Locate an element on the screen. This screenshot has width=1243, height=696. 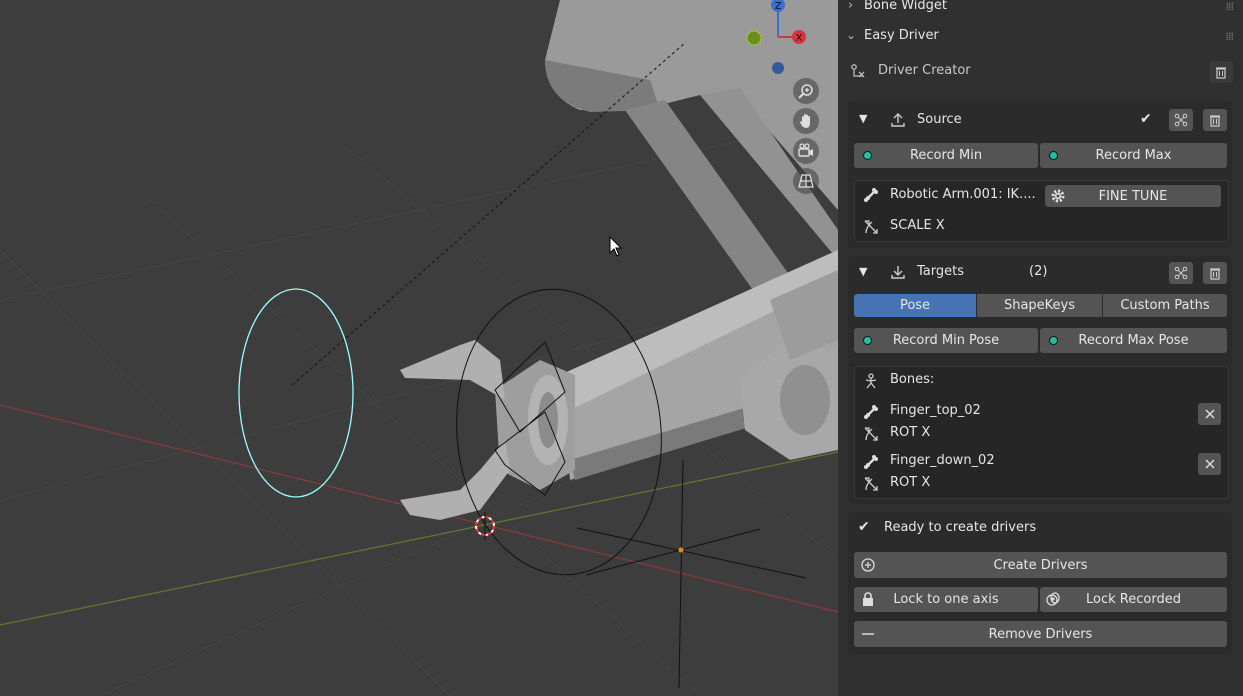
record-max-button: Record Max is located at coordinates (1133, 155).